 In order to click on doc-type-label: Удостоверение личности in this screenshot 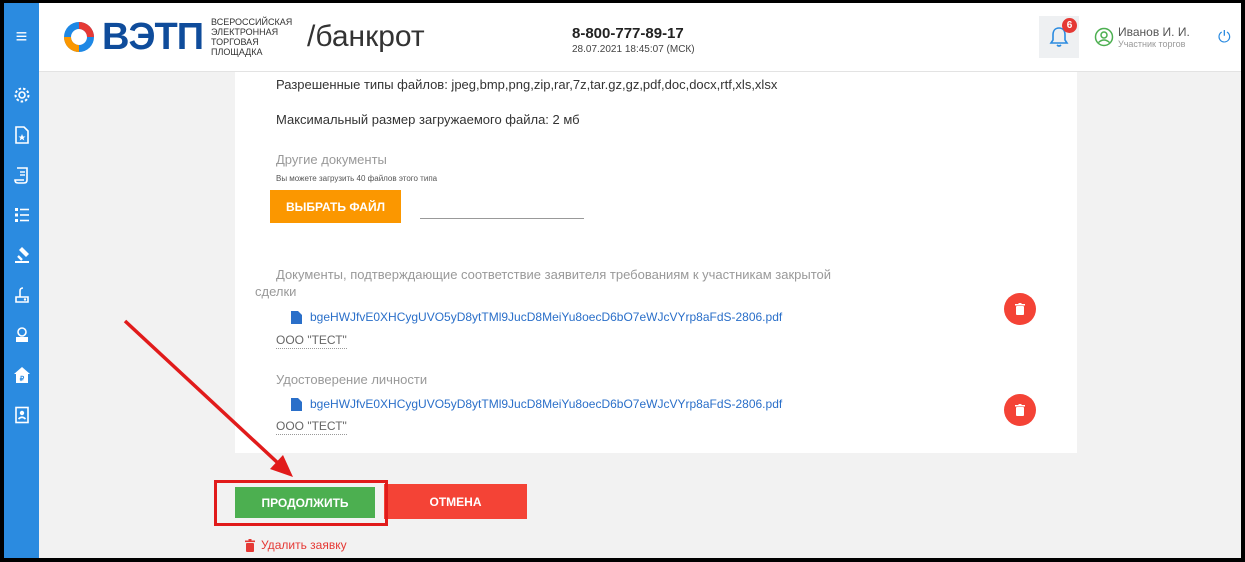, I will do `click(352, 379)`.